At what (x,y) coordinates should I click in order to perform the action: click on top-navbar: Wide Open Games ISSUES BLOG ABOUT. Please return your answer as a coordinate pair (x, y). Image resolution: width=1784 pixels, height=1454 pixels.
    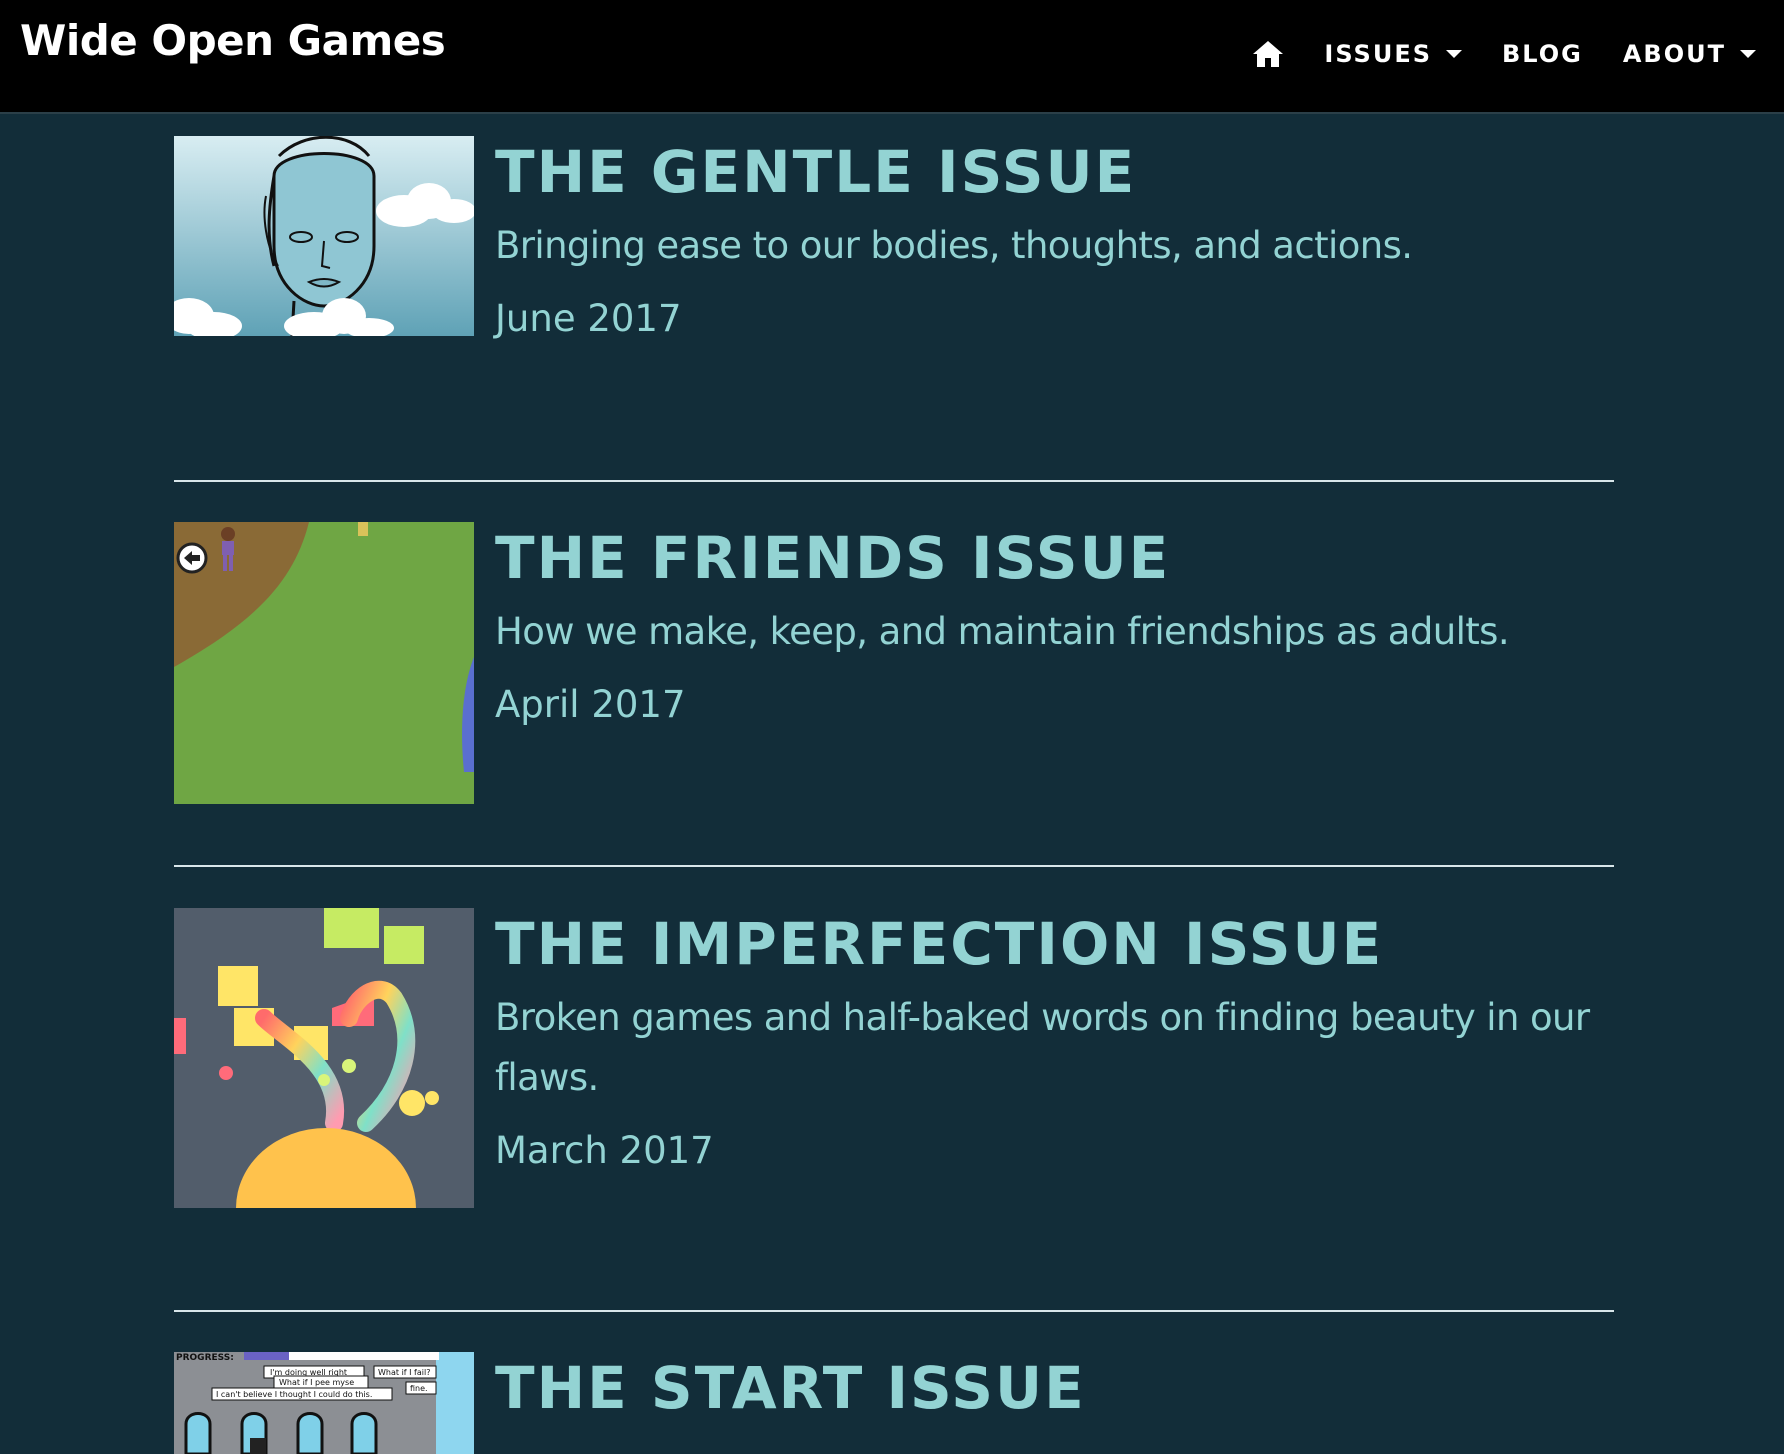
    Looking at the image, I should click on (892, 57).